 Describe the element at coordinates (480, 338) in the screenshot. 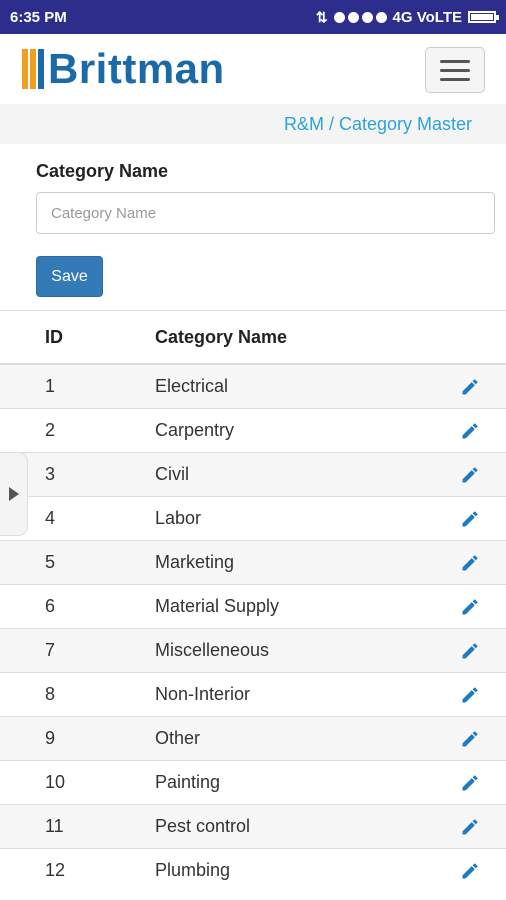

I see `edit-column-header` at that location.